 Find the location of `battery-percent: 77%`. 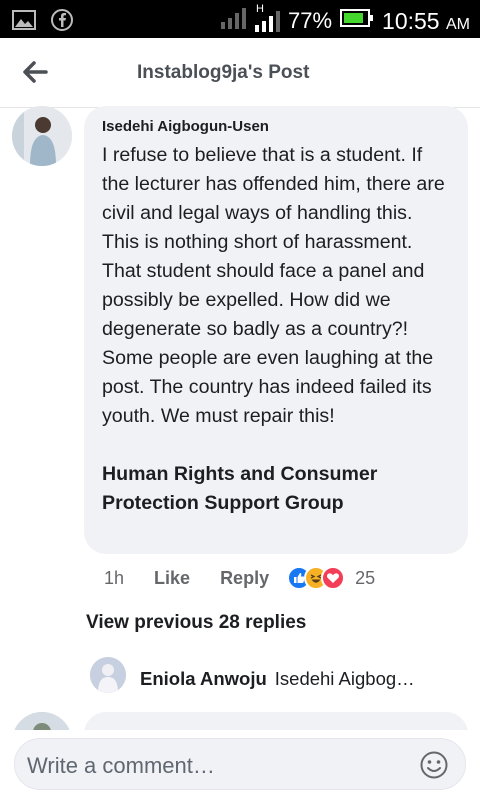

battery-percent: 77% is located at coordinates (310, 20).